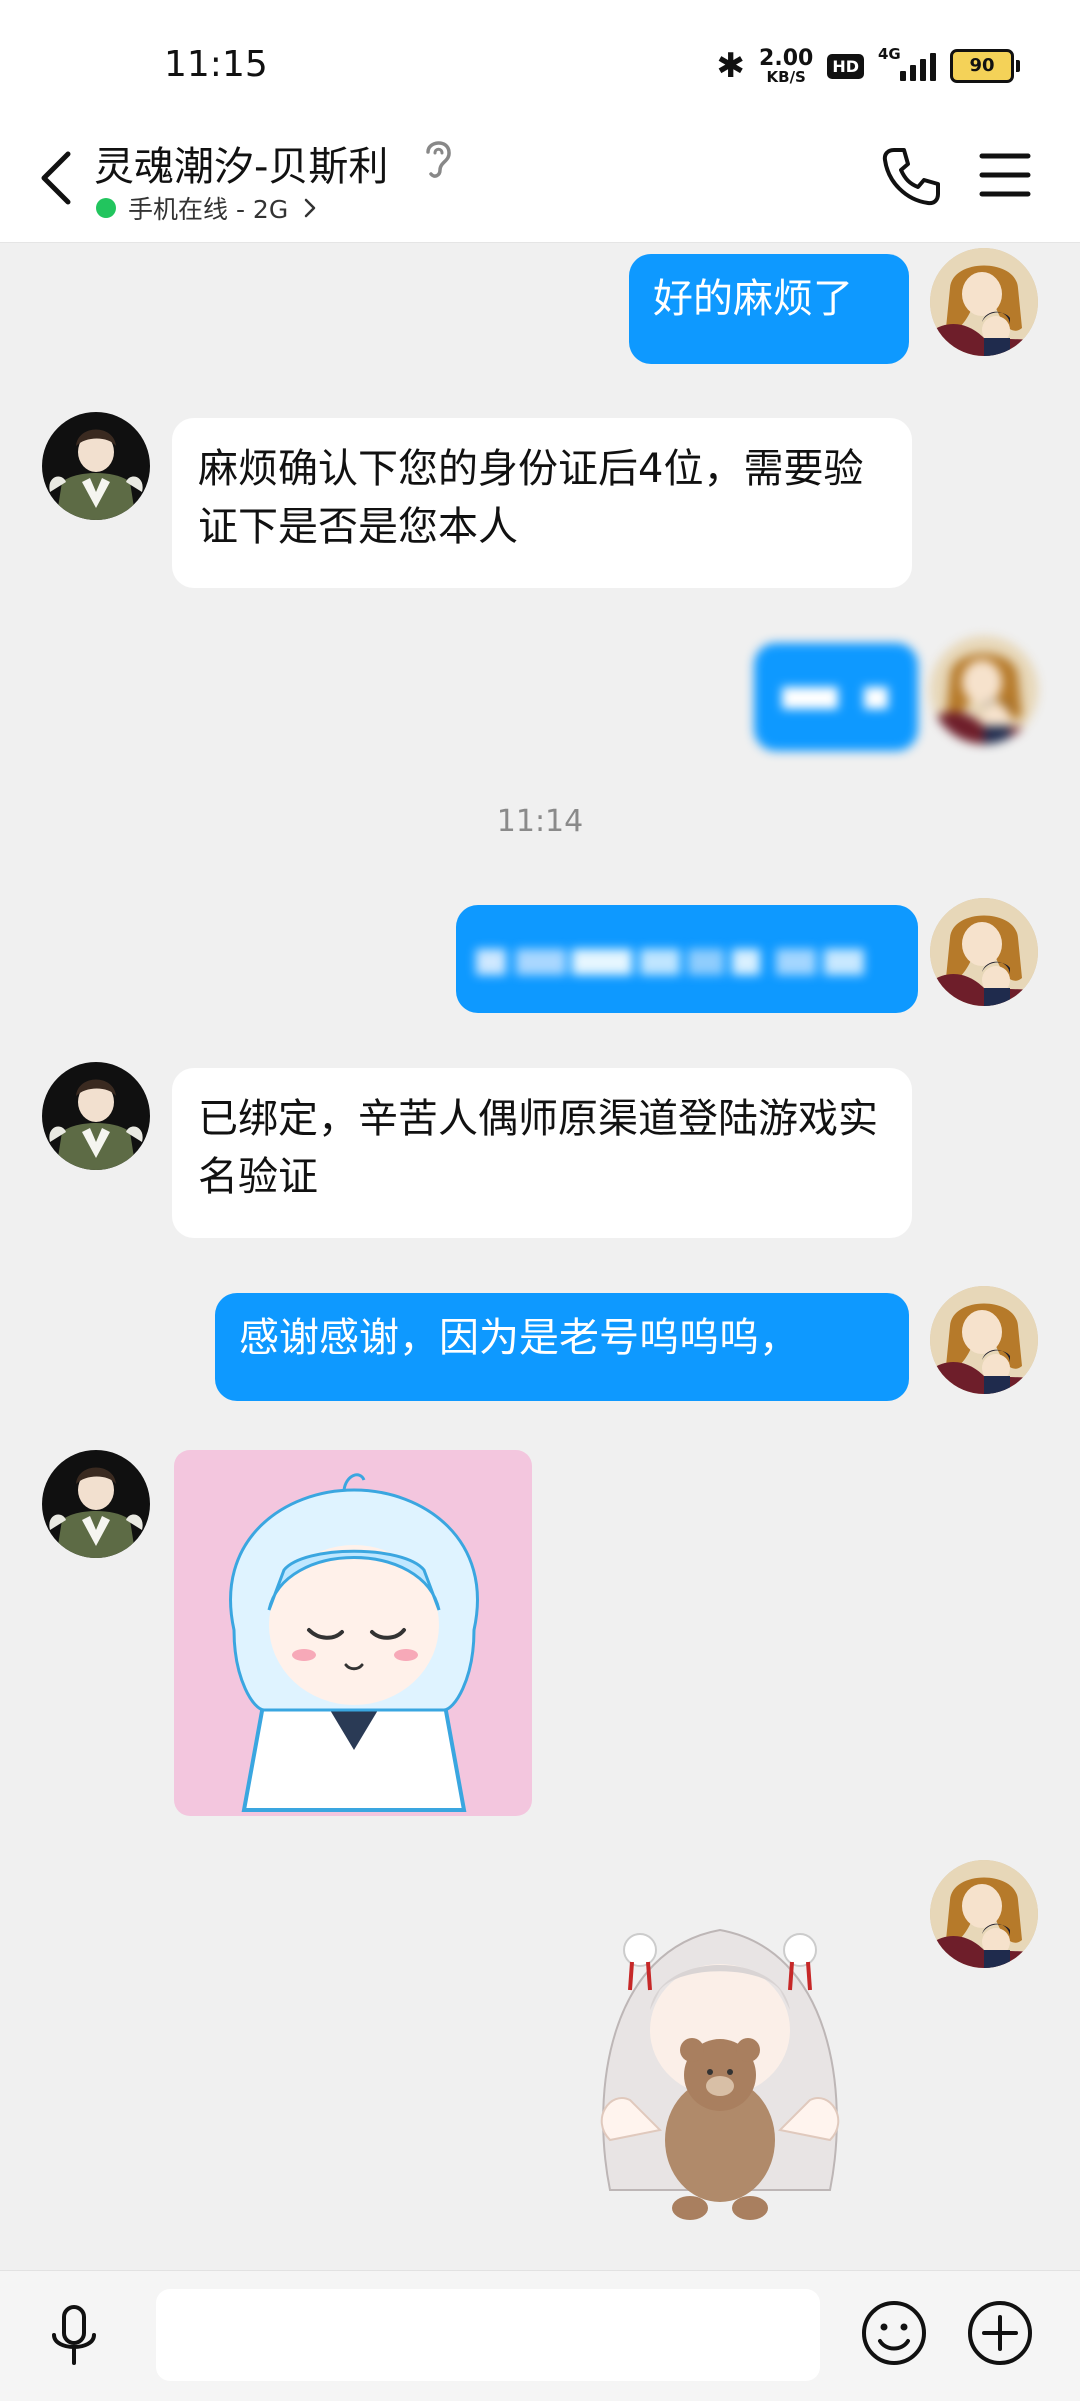 The height and width of the screenshot is (2401, 1080). Describe the element at coordinates (538, 1148) in the screenshot. I see `message-text: 已绑定，辛苦人偶师原渠道登陆游戏实名验证` at that location.